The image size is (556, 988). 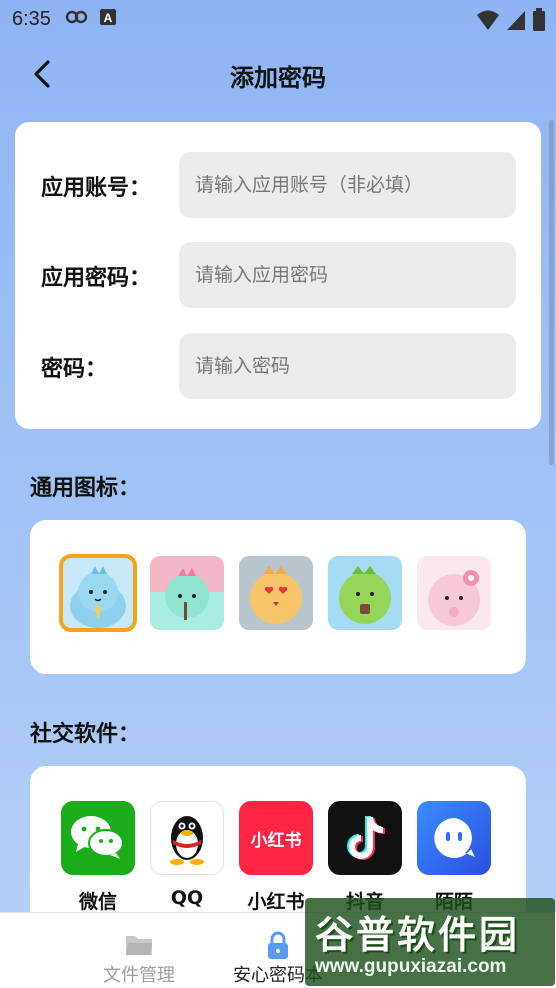 What do you see at coordinates (347, 366) in the screenshot?
I see `password-input` at bounding box center [347, 366].